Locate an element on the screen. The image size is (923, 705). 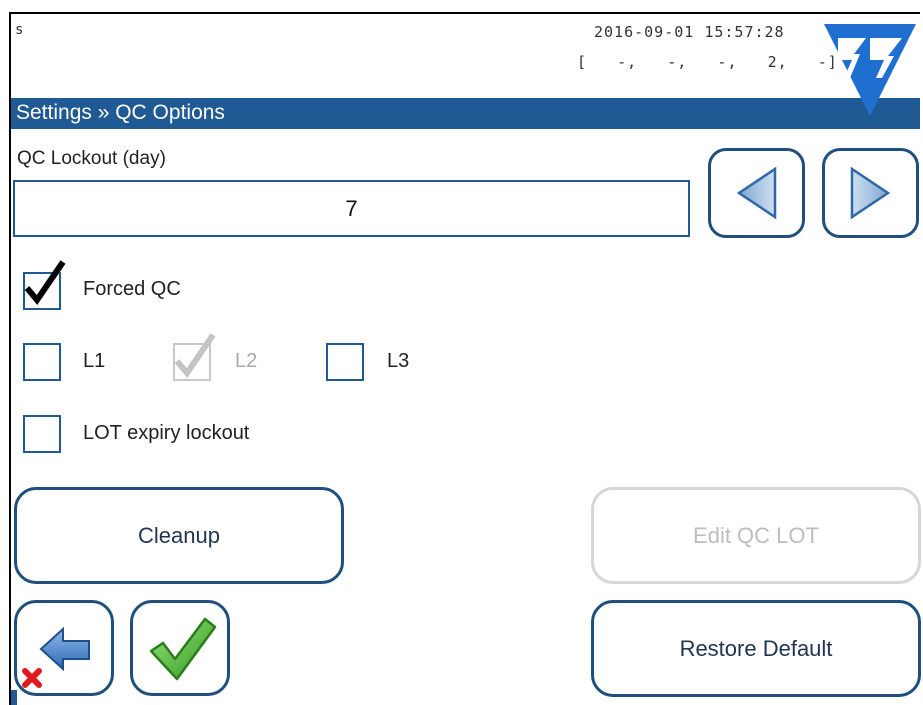
datetime: 2016-09-01 15:57:28 is located at coordinates (689, 32).